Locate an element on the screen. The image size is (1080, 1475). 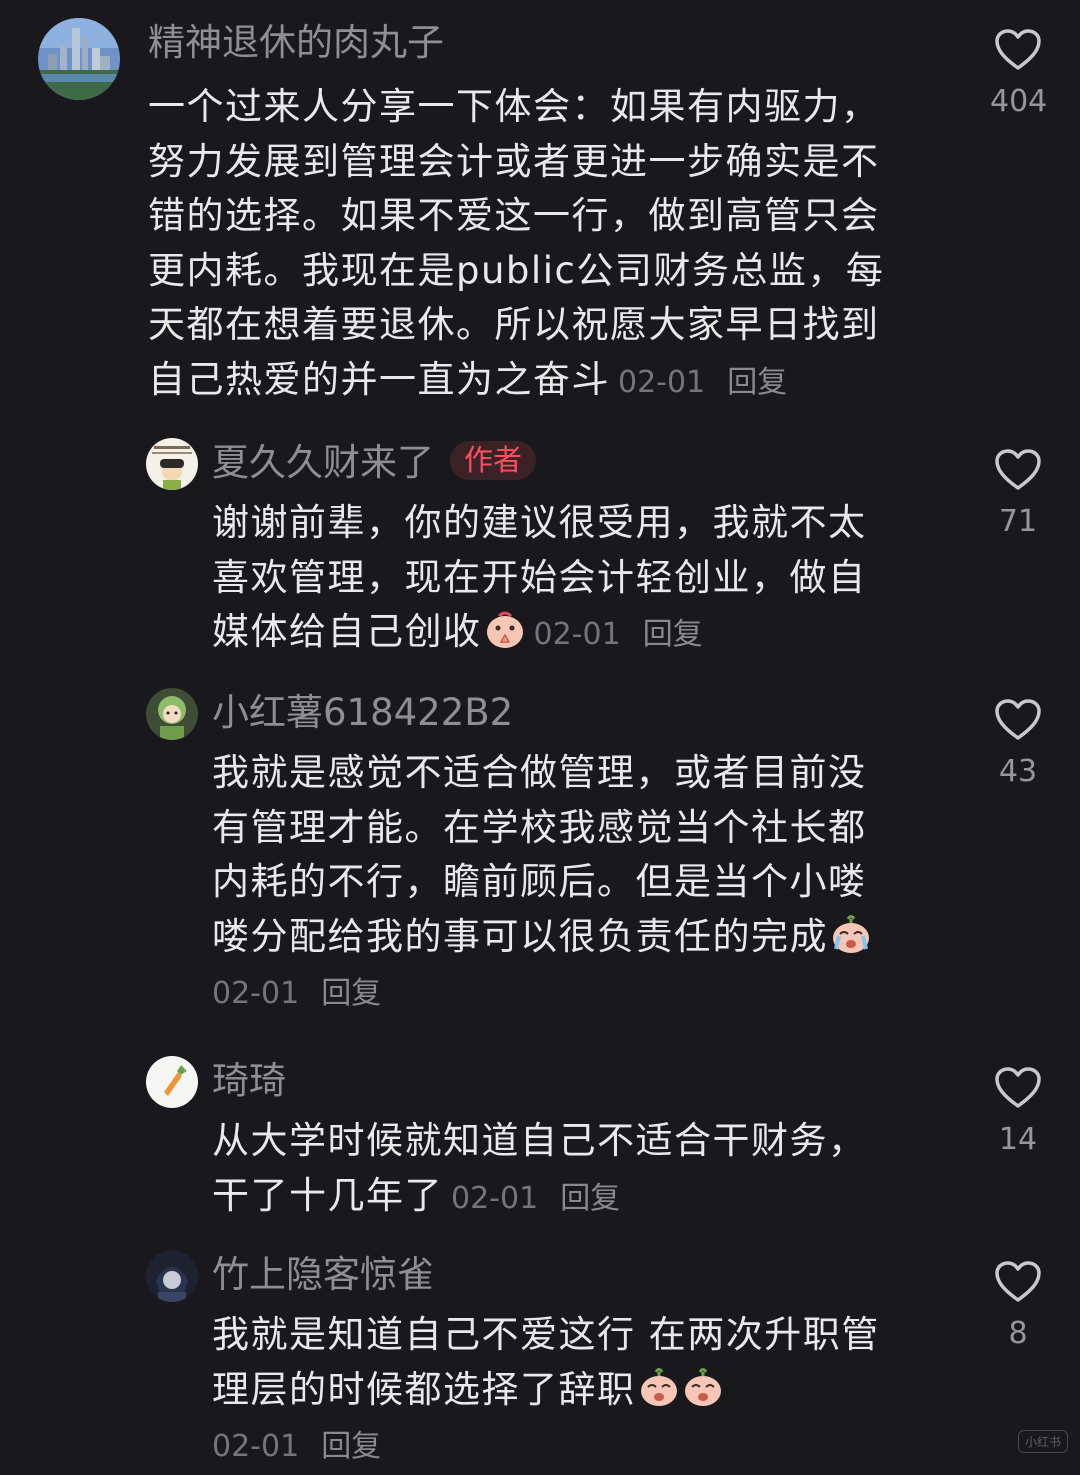
like-button: 8 is located at coordinates (1018, 1305).